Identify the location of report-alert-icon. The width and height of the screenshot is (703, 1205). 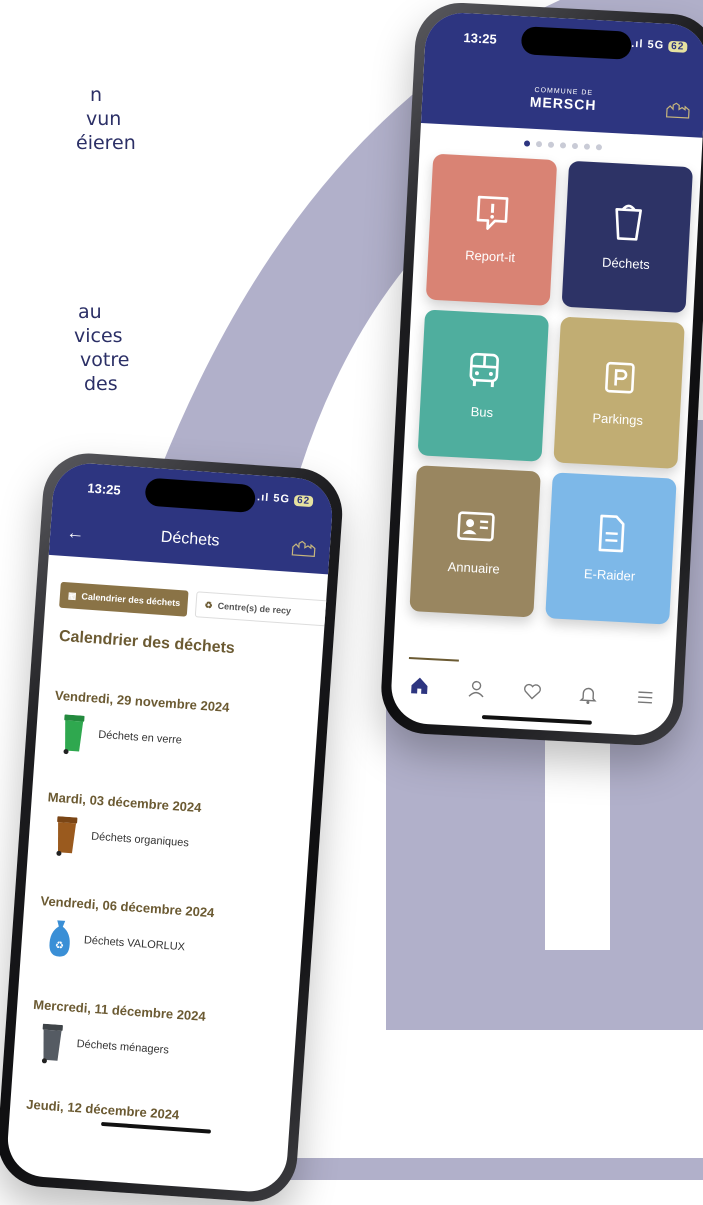
(492, 215).